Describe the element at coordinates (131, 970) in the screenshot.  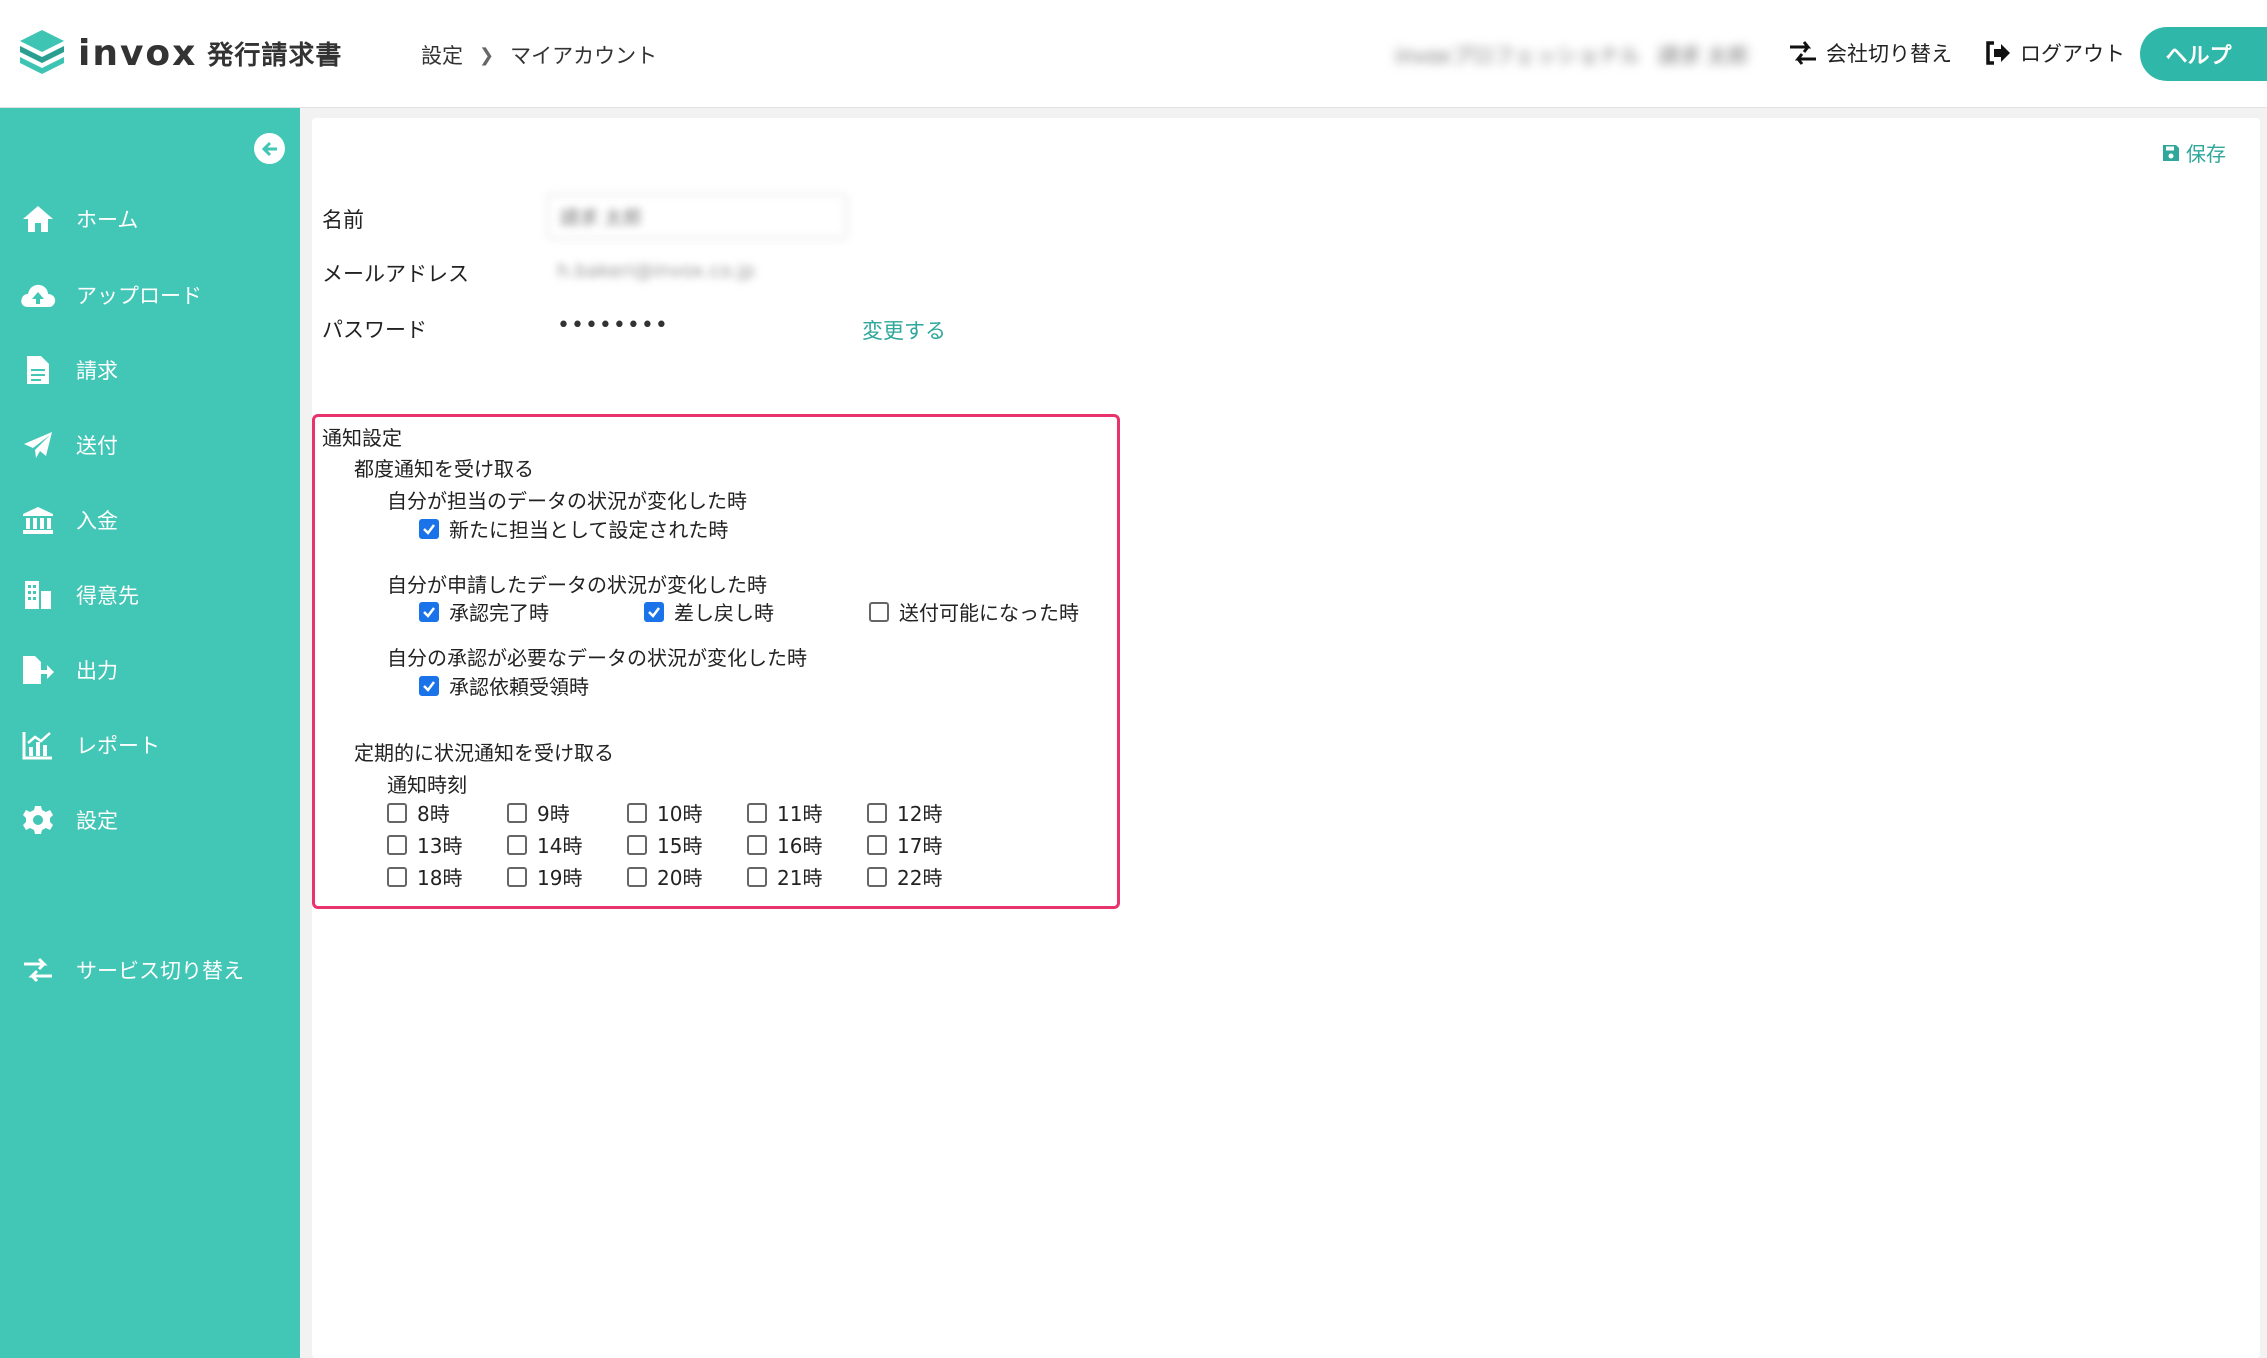
I see `service-switch-button: サービス切り替え` at that location.